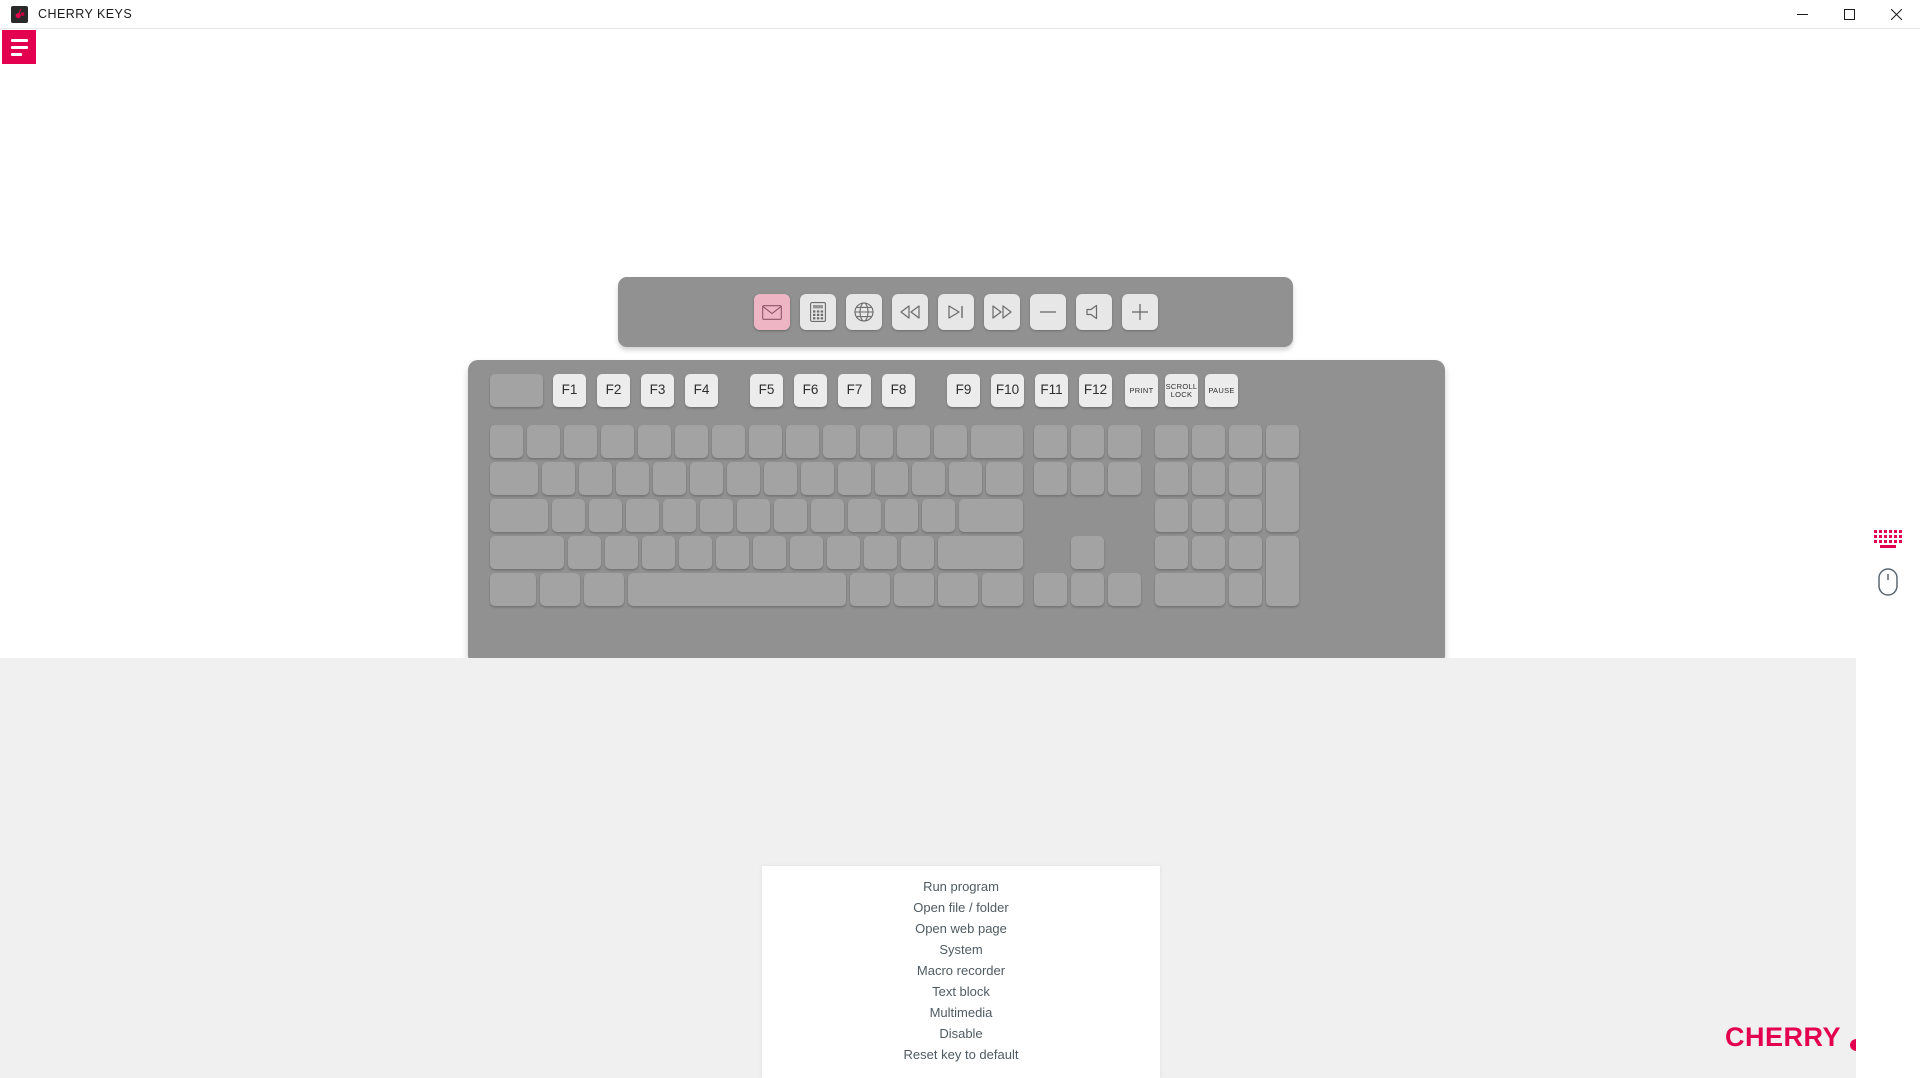 The width and height of the screenshot is (1920, 1078). I want to click on key-period, so click(880, 552).